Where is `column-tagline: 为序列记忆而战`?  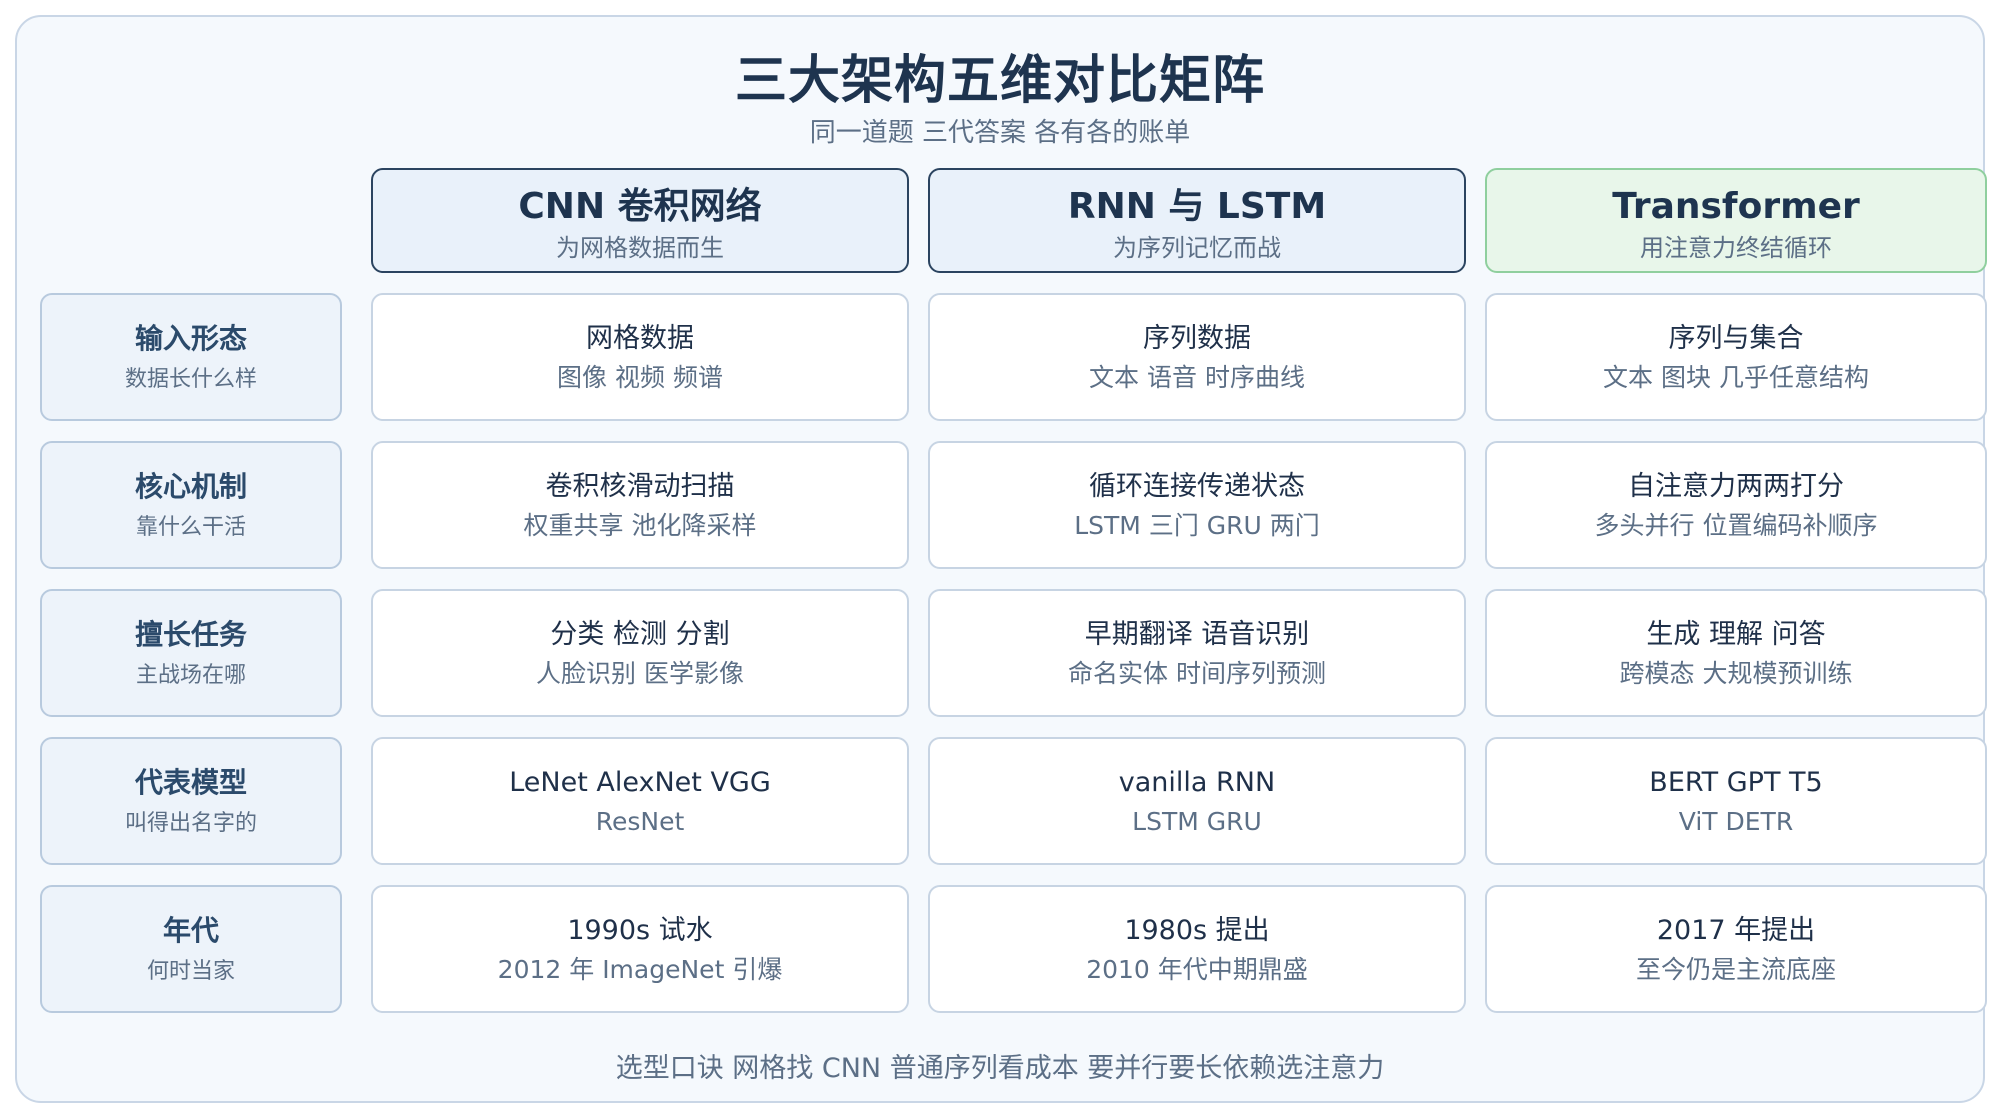 column-tagline: 为序列记忆而战 is located at coordinates (1197, 248).